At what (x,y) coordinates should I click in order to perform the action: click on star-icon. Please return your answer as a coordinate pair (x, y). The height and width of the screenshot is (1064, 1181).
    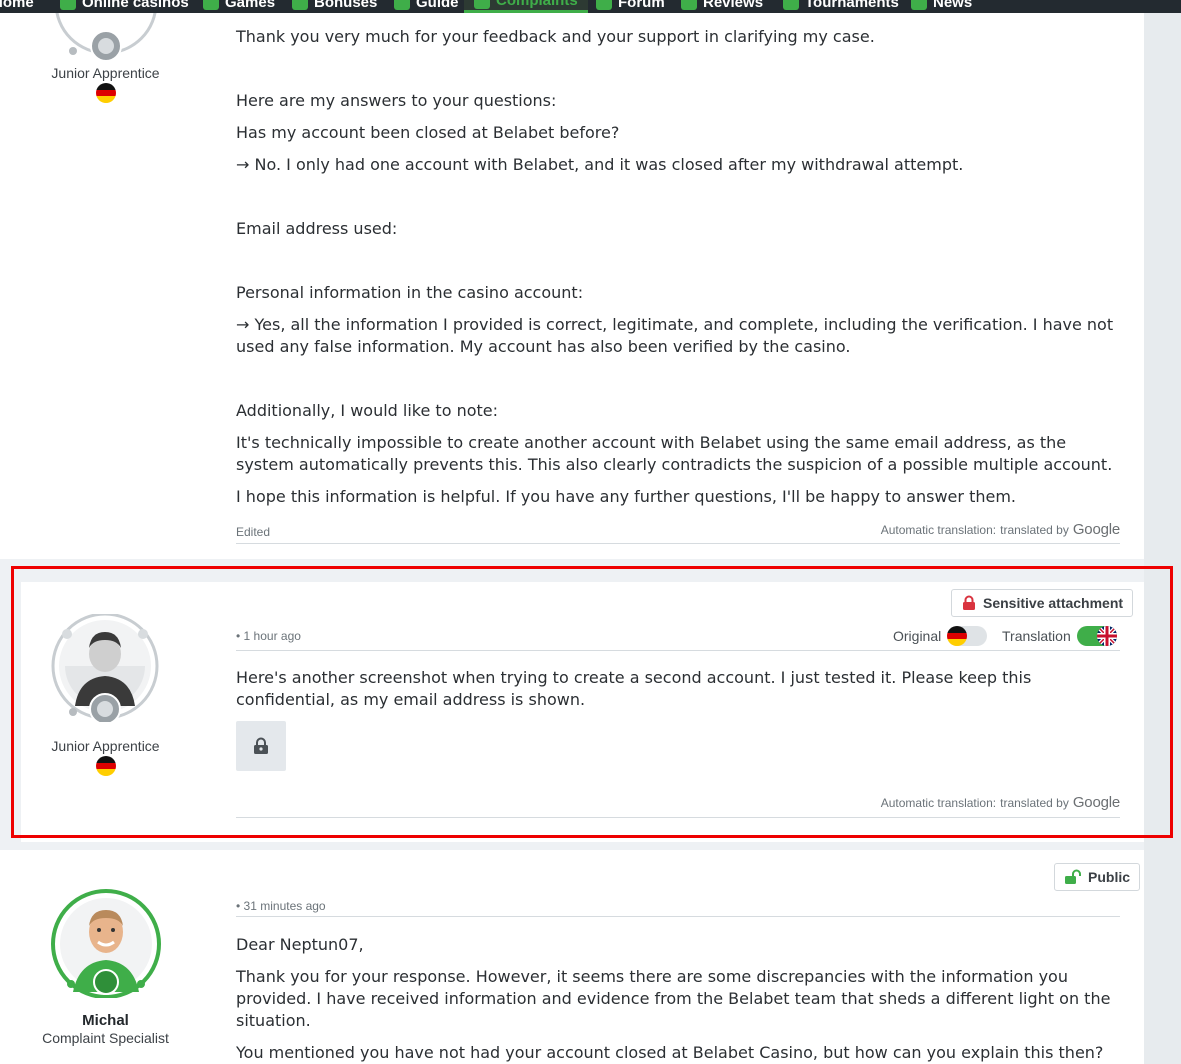
    Looking at the image, I should click on (689, 5).